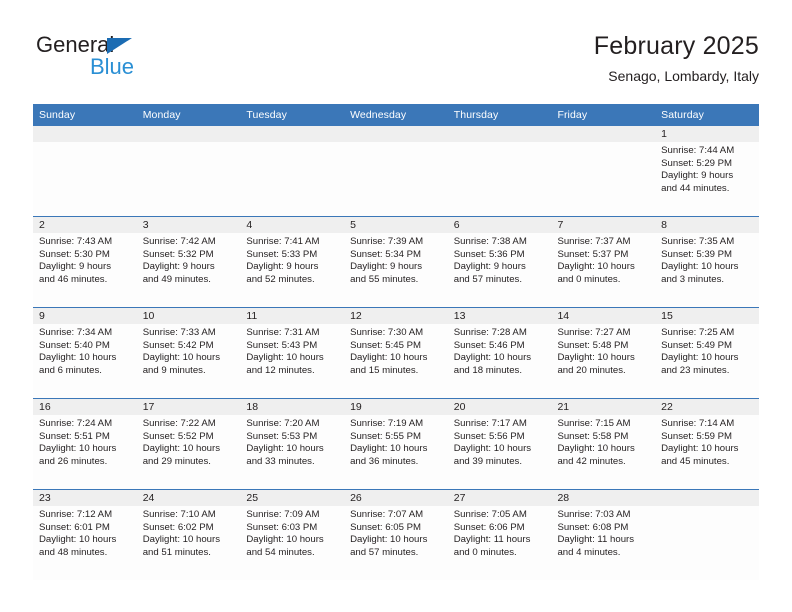 Image resolution: width=792 pixels, height=612 pixels. Describe the element at coordinates (707, 407) in the screenshot. I see `day-number: 22` at that location.